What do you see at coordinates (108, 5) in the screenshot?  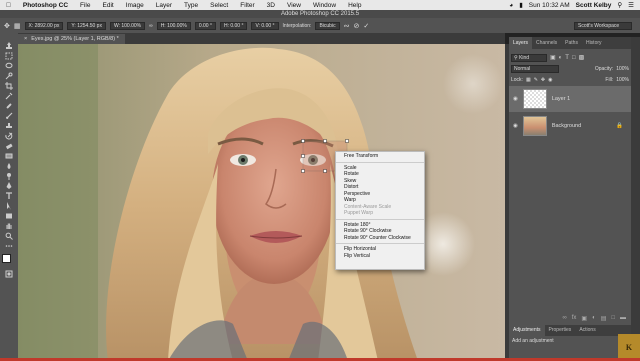 I see `menu-edit: Edit` at bounding box center [108, 5].